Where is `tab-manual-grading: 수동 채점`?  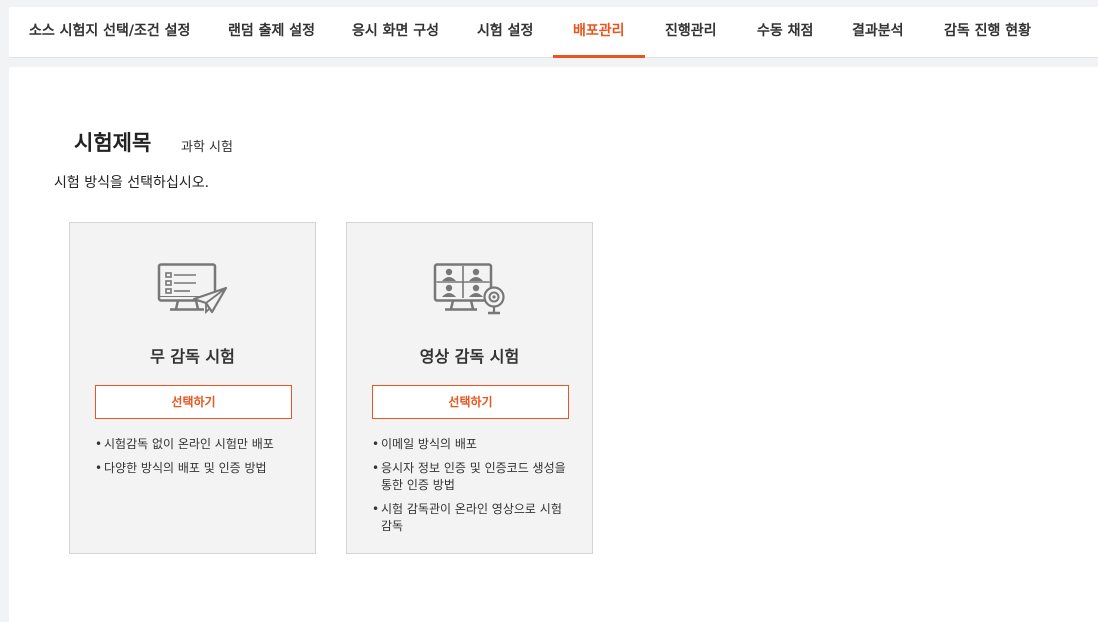 tab-manual-grading: 수동 채점 is located at coordinates (785, 32).